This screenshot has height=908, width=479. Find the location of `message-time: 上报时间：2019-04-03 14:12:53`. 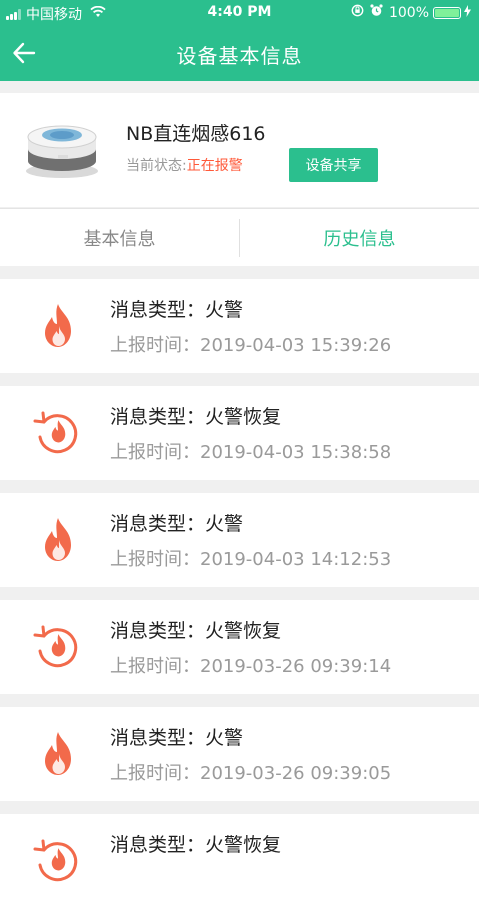

message-time: 上报时间：2019-04-03 14:12:53 is located at coordinates (250, 558).